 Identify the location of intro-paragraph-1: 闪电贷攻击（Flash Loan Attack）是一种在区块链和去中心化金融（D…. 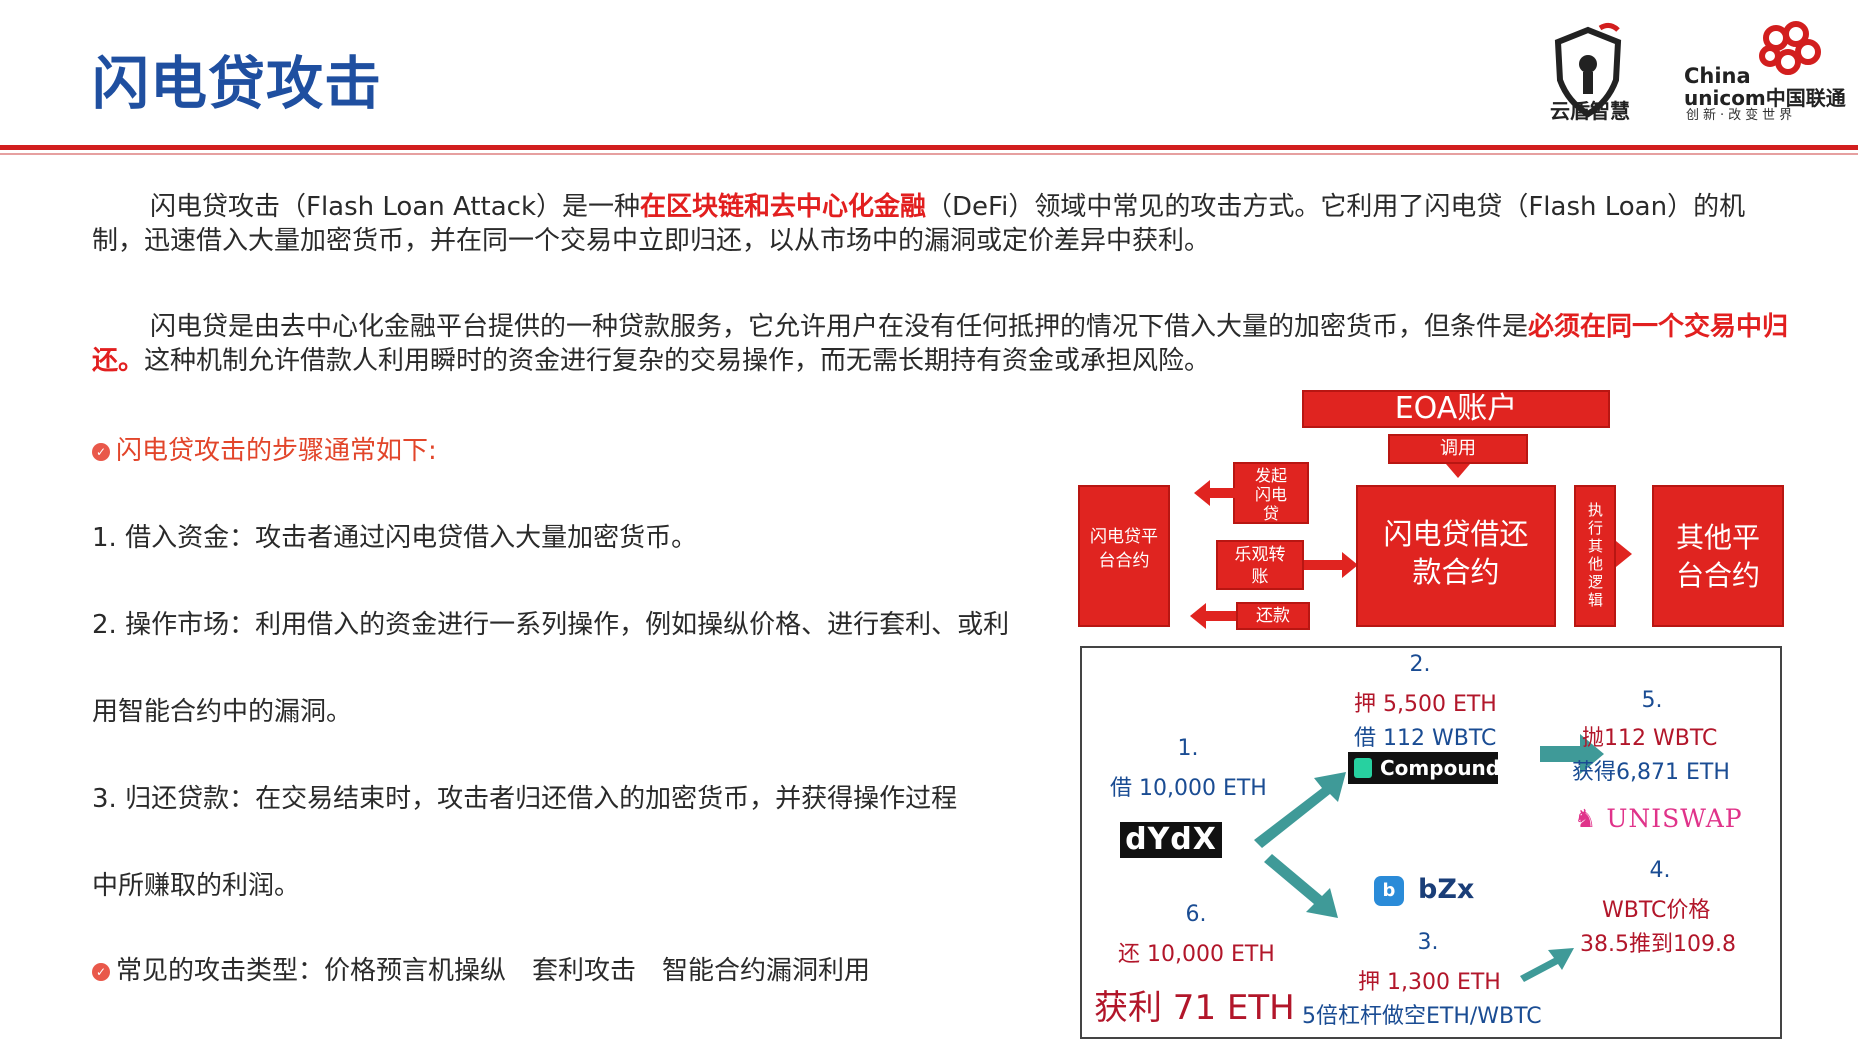
(919, 224).